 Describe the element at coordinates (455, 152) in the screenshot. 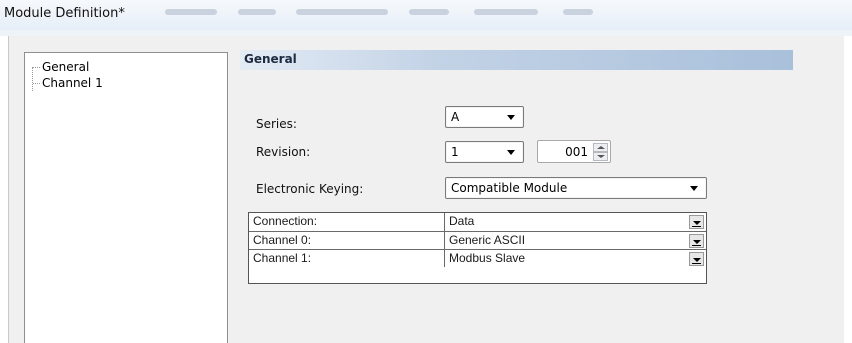

I see `revision-major-value: 1` at that location.